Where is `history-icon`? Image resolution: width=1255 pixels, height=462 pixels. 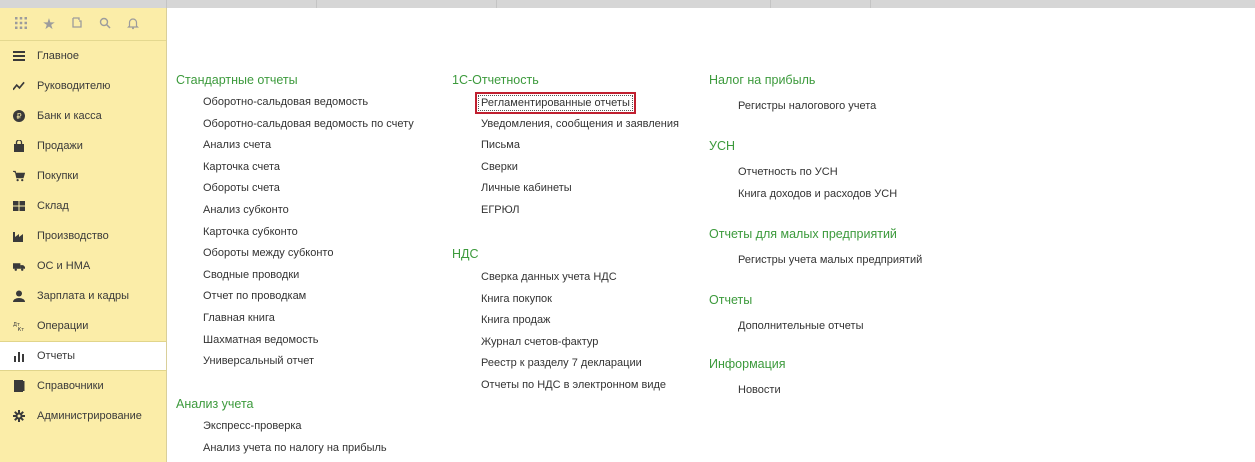 history-icon is located at coordinates (77, 24).